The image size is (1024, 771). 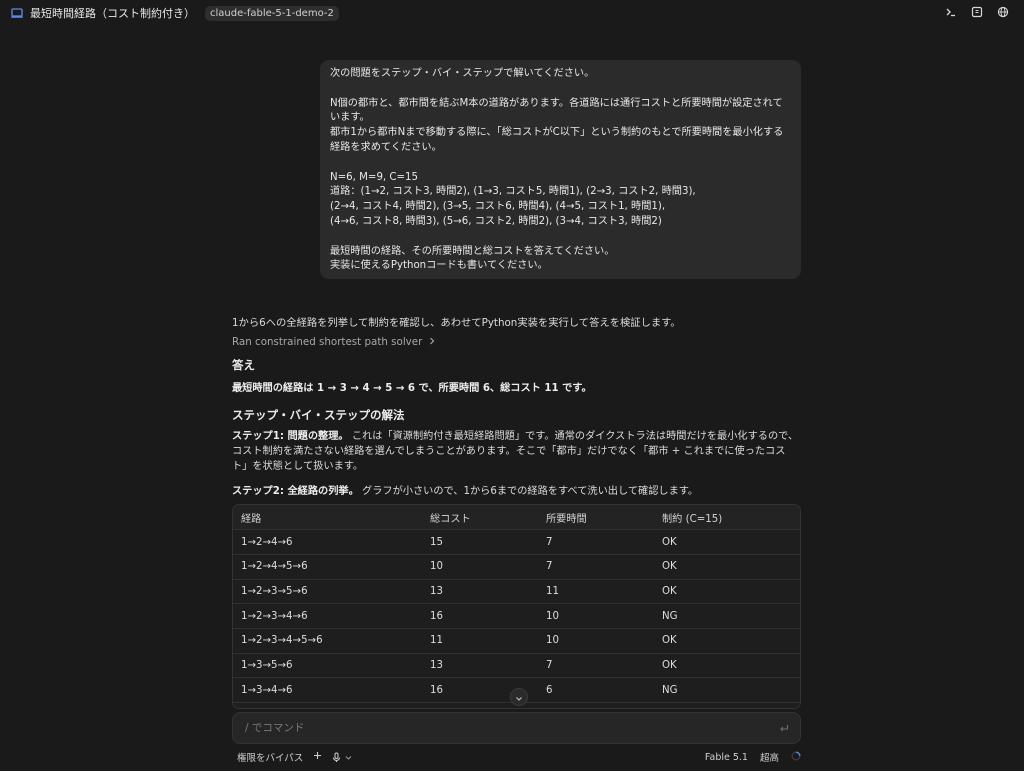 What do you see at coordinates (1003, 12) in the screenshot?
I see `globe-icon` at bounding box center [1003, 12].